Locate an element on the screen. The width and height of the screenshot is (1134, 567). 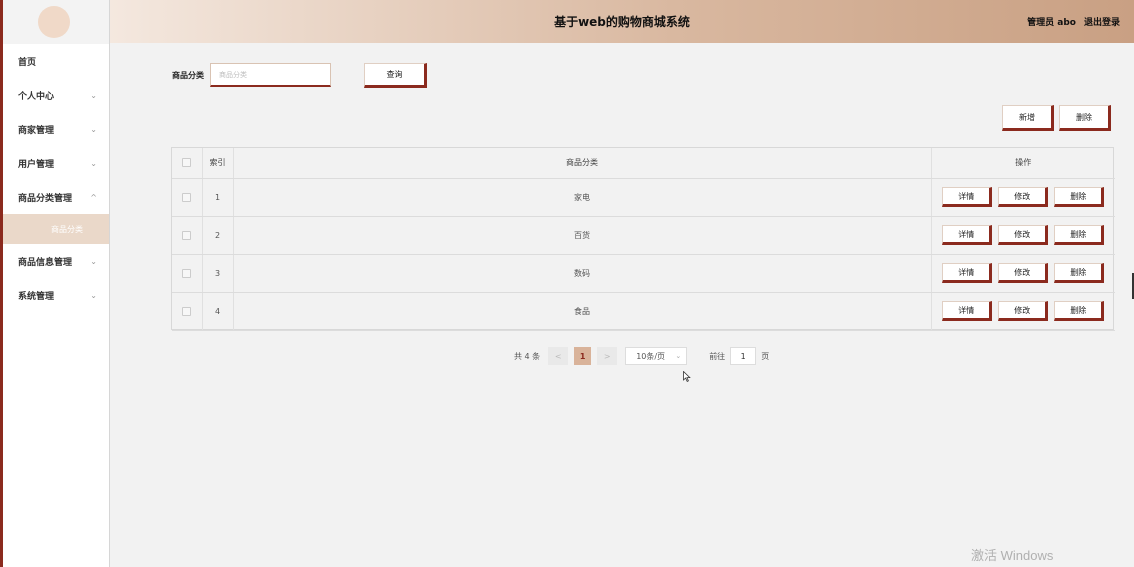
sidebar-subitem-category: 商品分类 is located at coordinates (56, 229).